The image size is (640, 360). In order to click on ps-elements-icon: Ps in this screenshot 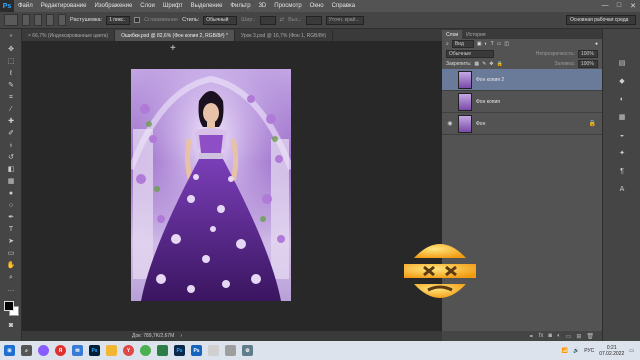, I will do `click(196, 350)`.